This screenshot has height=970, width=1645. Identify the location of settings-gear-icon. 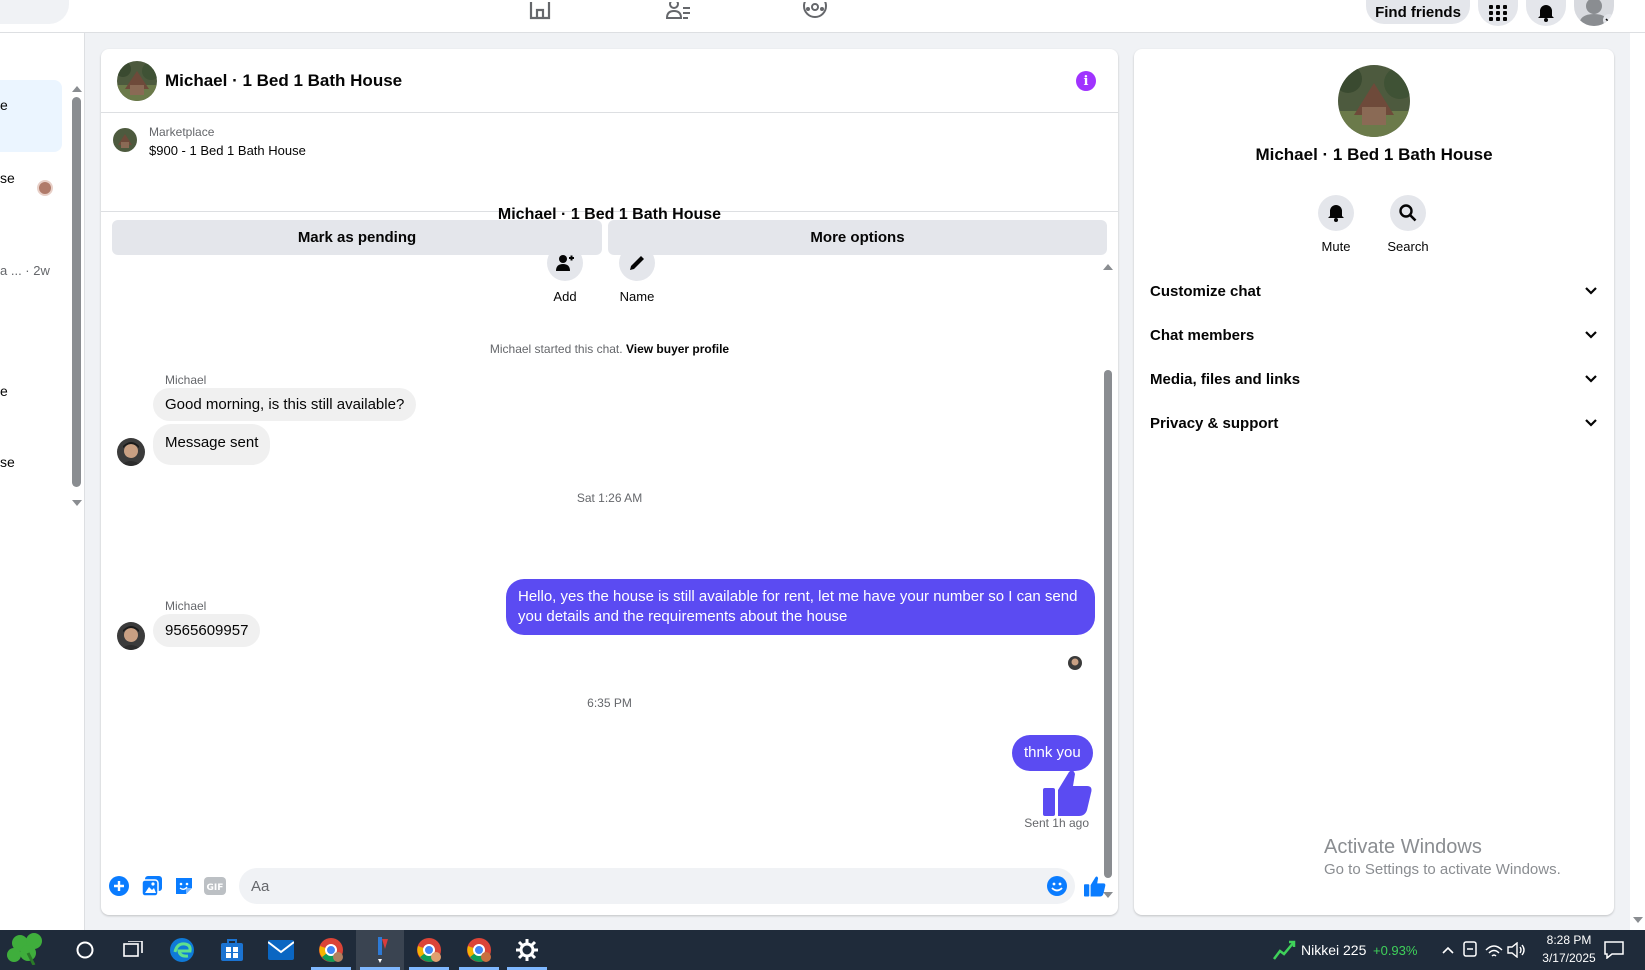
(527, 950).